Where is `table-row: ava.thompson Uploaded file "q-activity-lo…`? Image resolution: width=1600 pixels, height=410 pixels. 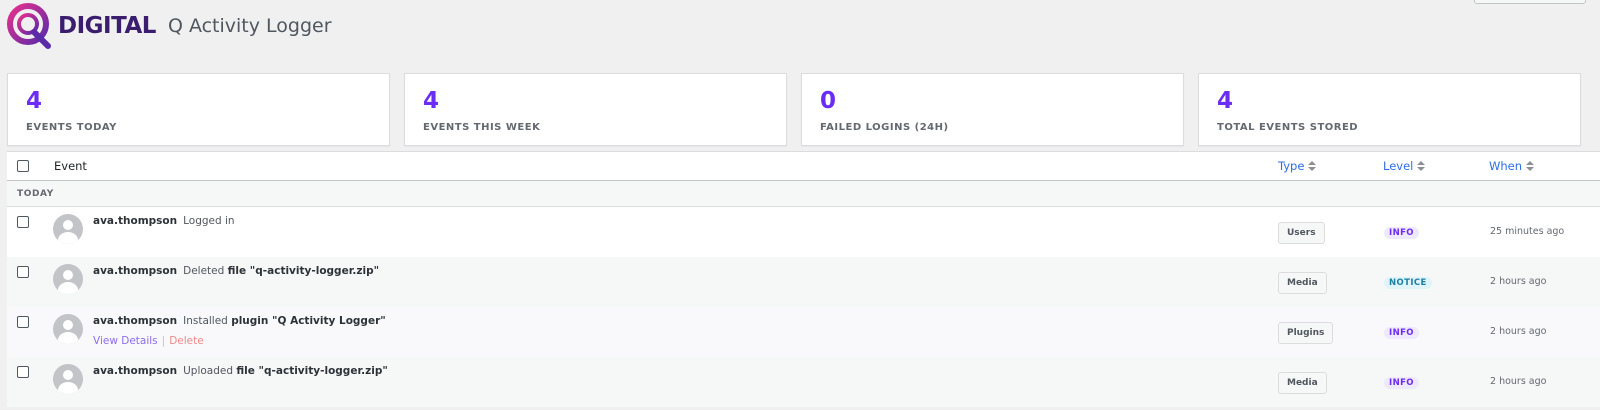
table-row: ava.thompson Uploaded file "q-activity-lo… is located at coordinates (803, 382).